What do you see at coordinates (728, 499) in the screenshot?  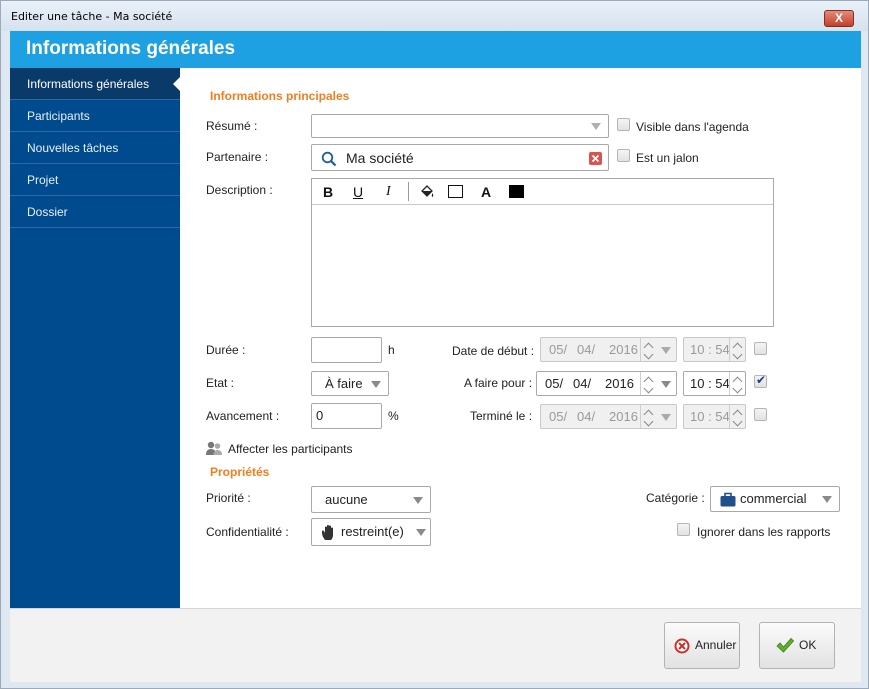 I see `briefcase-icon` at bounding box center [728, 499].